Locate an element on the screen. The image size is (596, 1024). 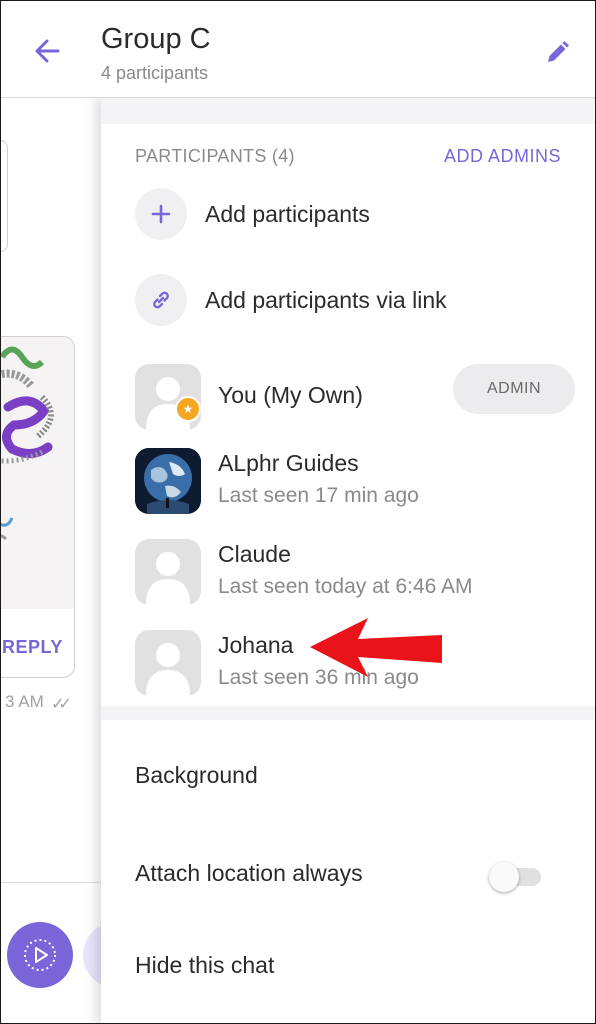
add-participants-link-row: Add participants via link is located at coordinates (291, 300).